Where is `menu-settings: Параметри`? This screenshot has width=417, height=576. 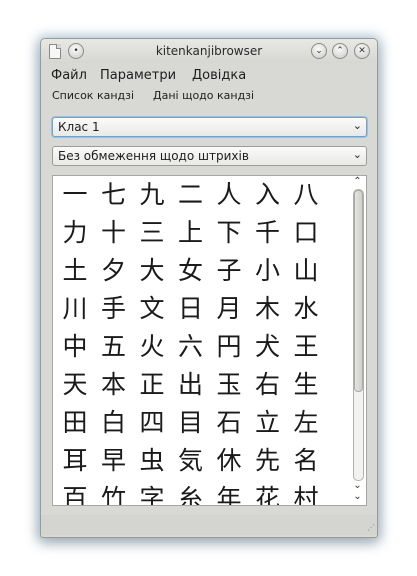 menu-settings: Параметри is located at coordinates (138, 75).